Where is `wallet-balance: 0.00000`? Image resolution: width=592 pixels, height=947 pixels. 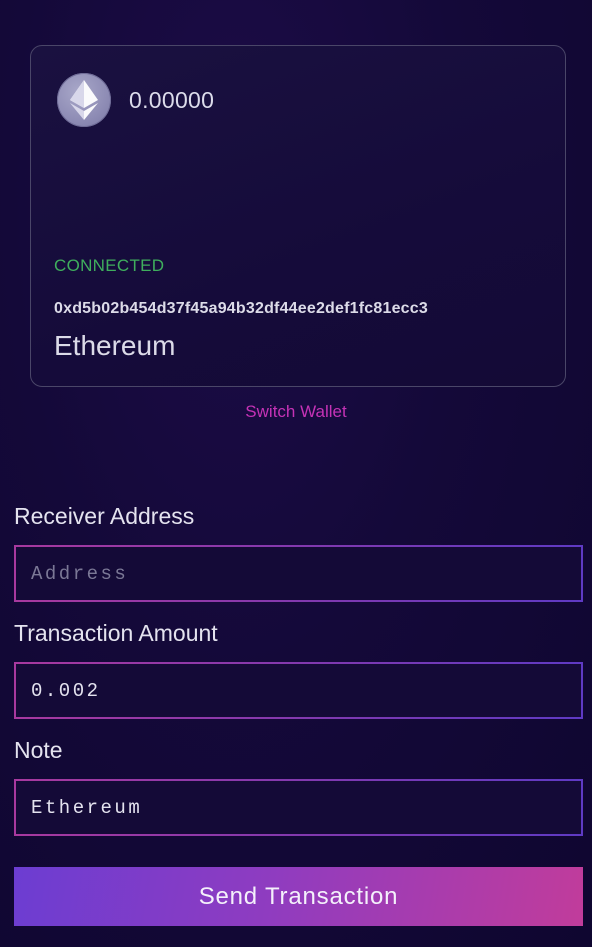
wallet-balance: 0.00000 is located at coordinates (172, 100).